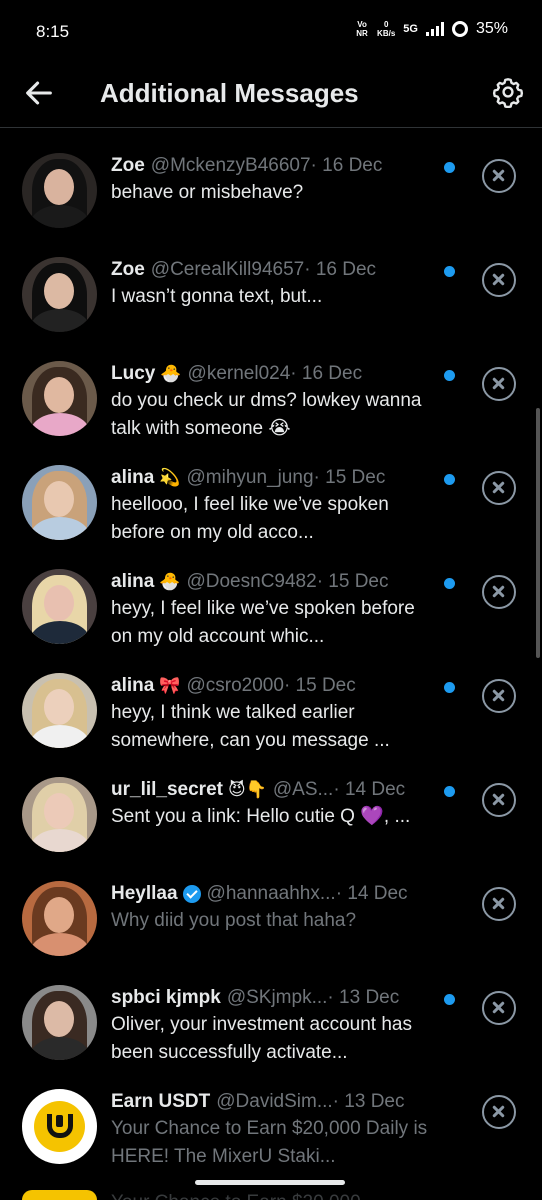 This screenshot has width=542, height=1200. I want to click on sender-name: spbci kjmpk, so click(166, 997).